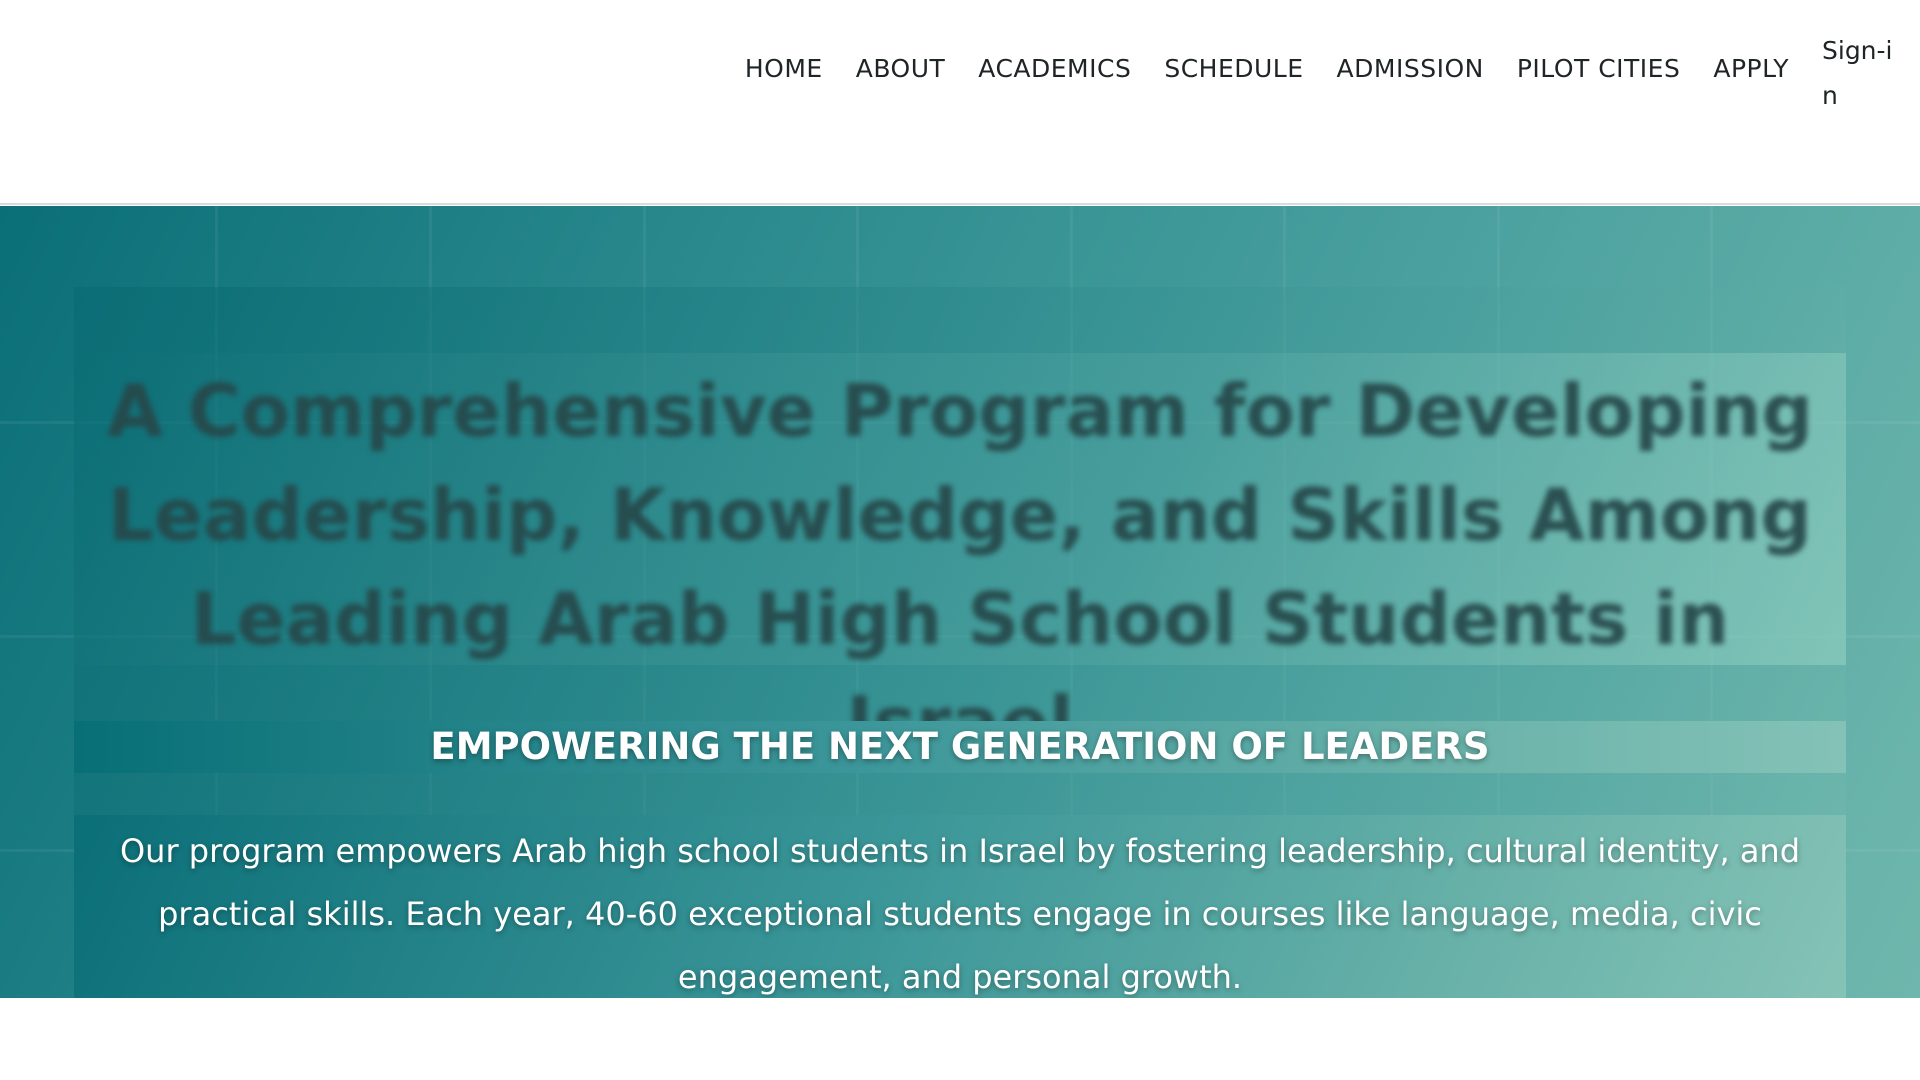 Image resolution: width=1920 pixels, height=1080 pixels. I want to click on nav-apply-link: APPLY, so click(1751, 68).